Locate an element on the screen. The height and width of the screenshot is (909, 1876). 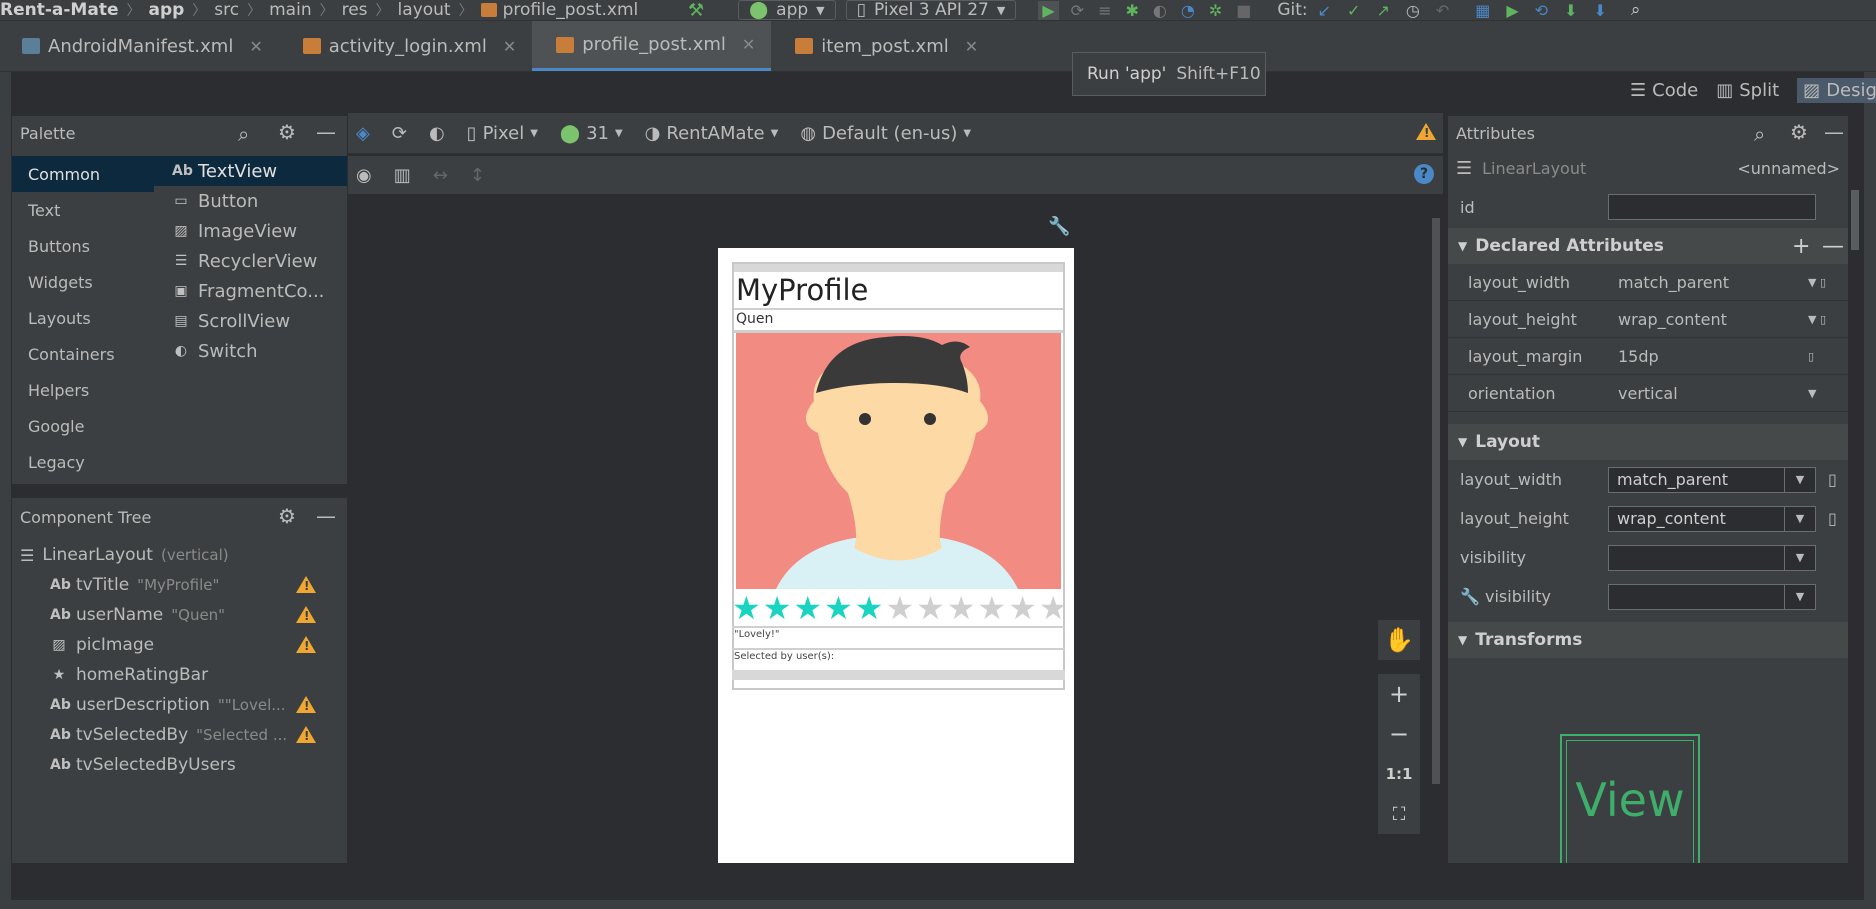
attribute-value: match_parent is located at coordinates (1708, 282).